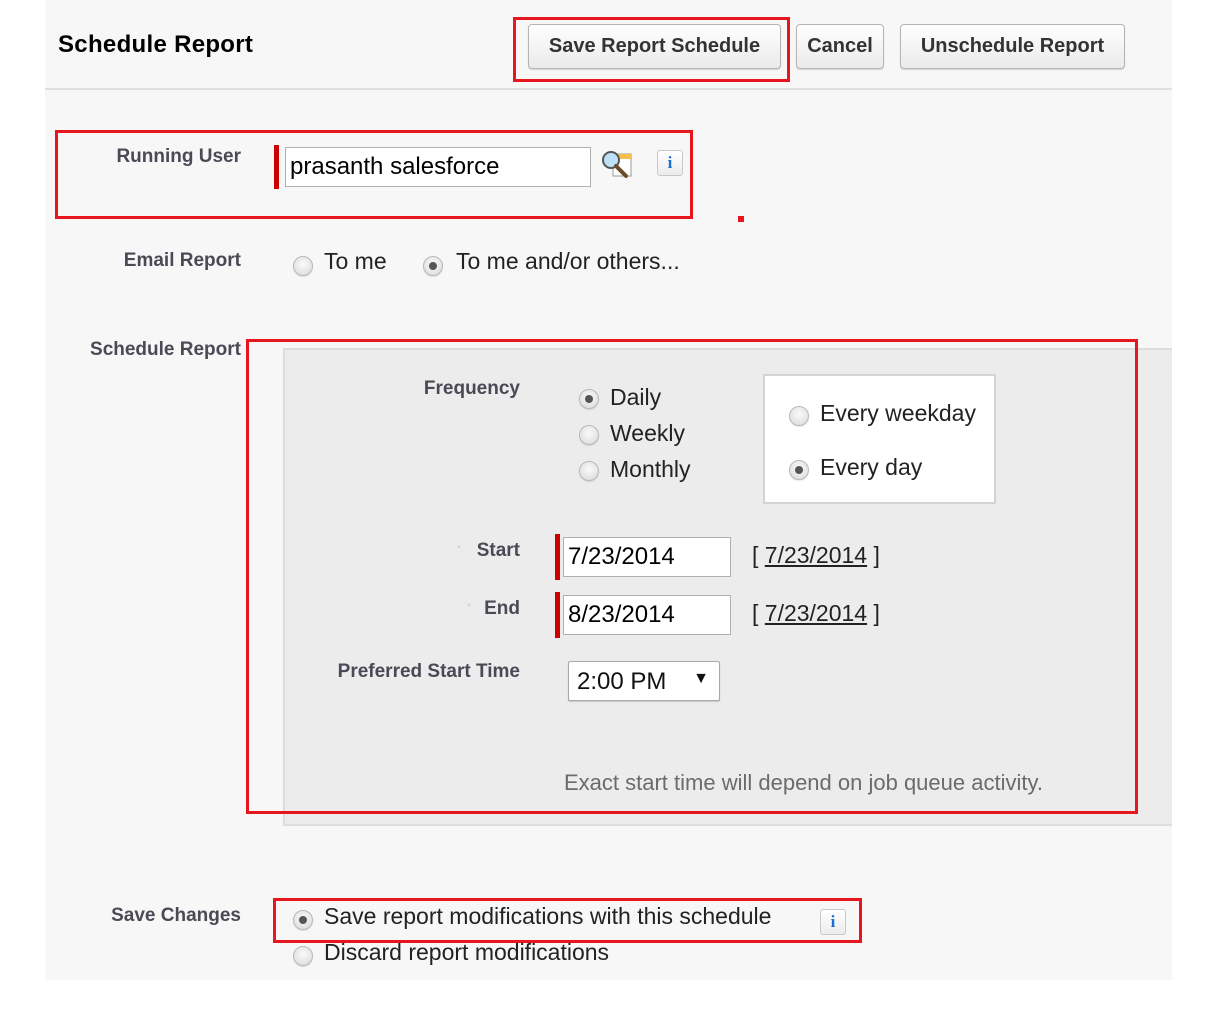 This screenshot has width=1230, height=1024. Describe the element at coordinates (741, 219) in the screenshot. I see `annotation-dot` at that location.